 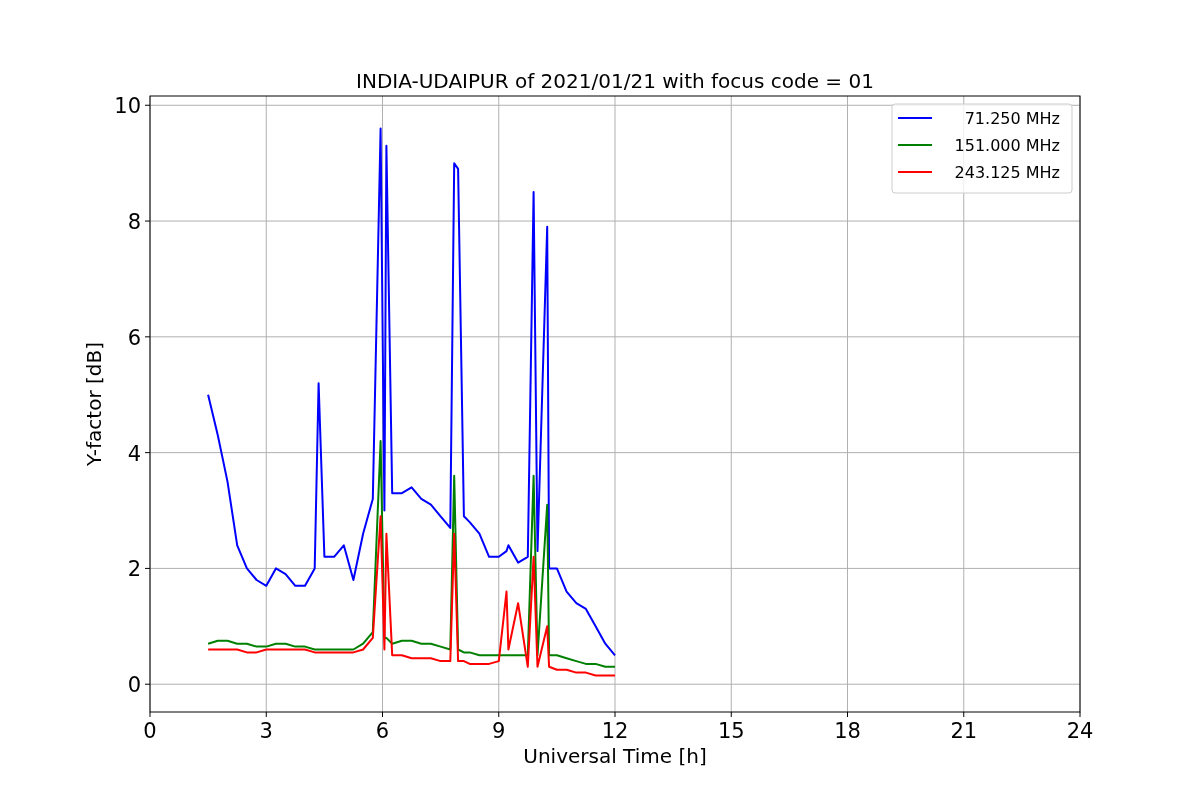 I want to click on chart-title: INDIA-UDAIPUR of 2021/01/21 with focus code = 01, so click(x=615, y=81).